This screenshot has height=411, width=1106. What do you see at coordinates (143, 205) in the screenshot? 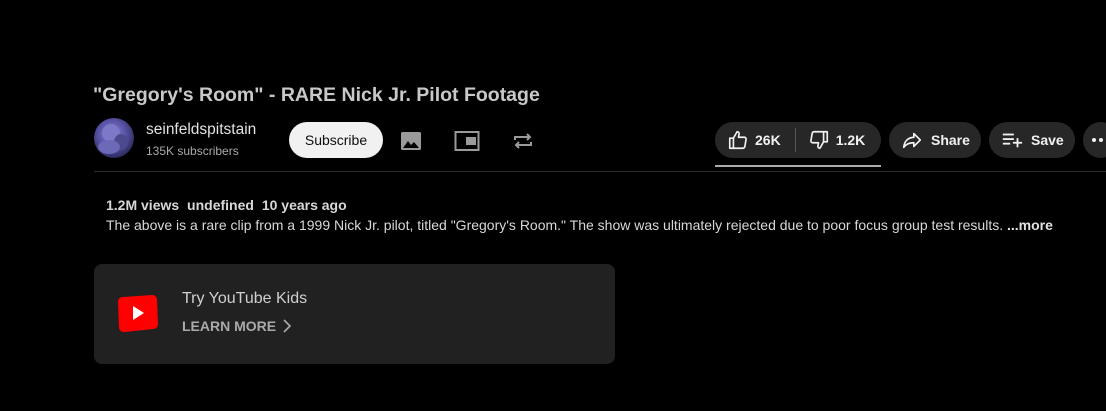
I see `view-count: 1.2M views` at bounding box center [143, 205].